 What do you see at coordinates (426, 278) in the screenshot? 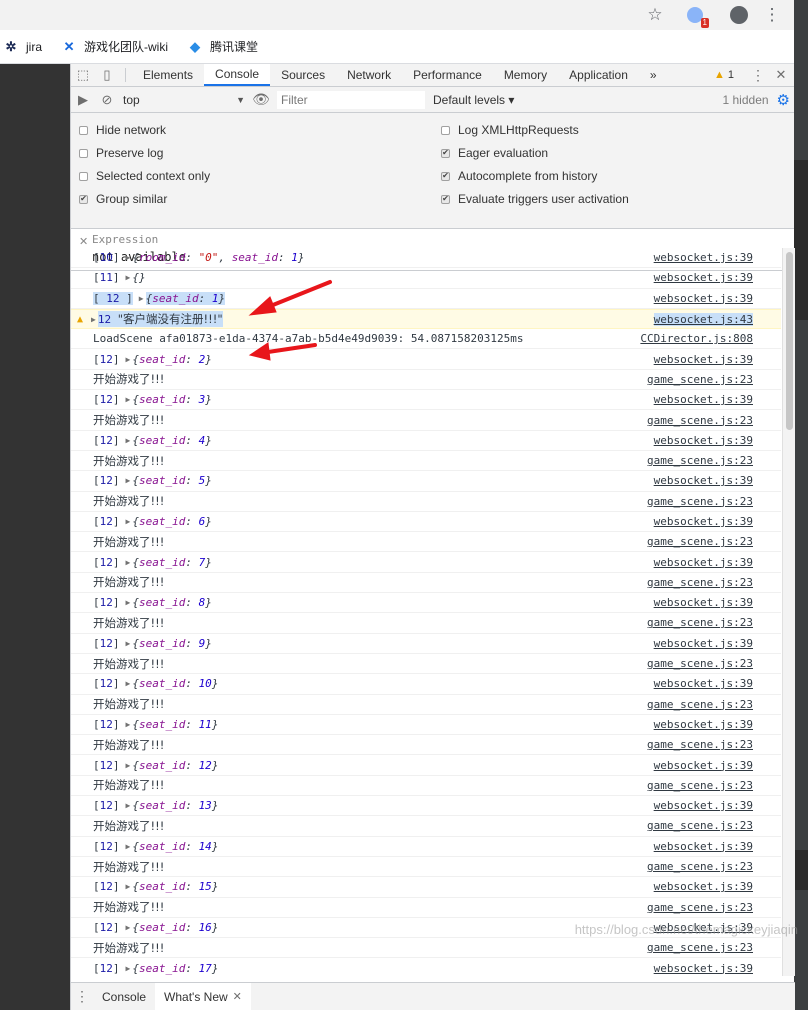
I see `log-row: [ 11 ] ▶ {} websocket.js:39` at bounding box center [426, 278].